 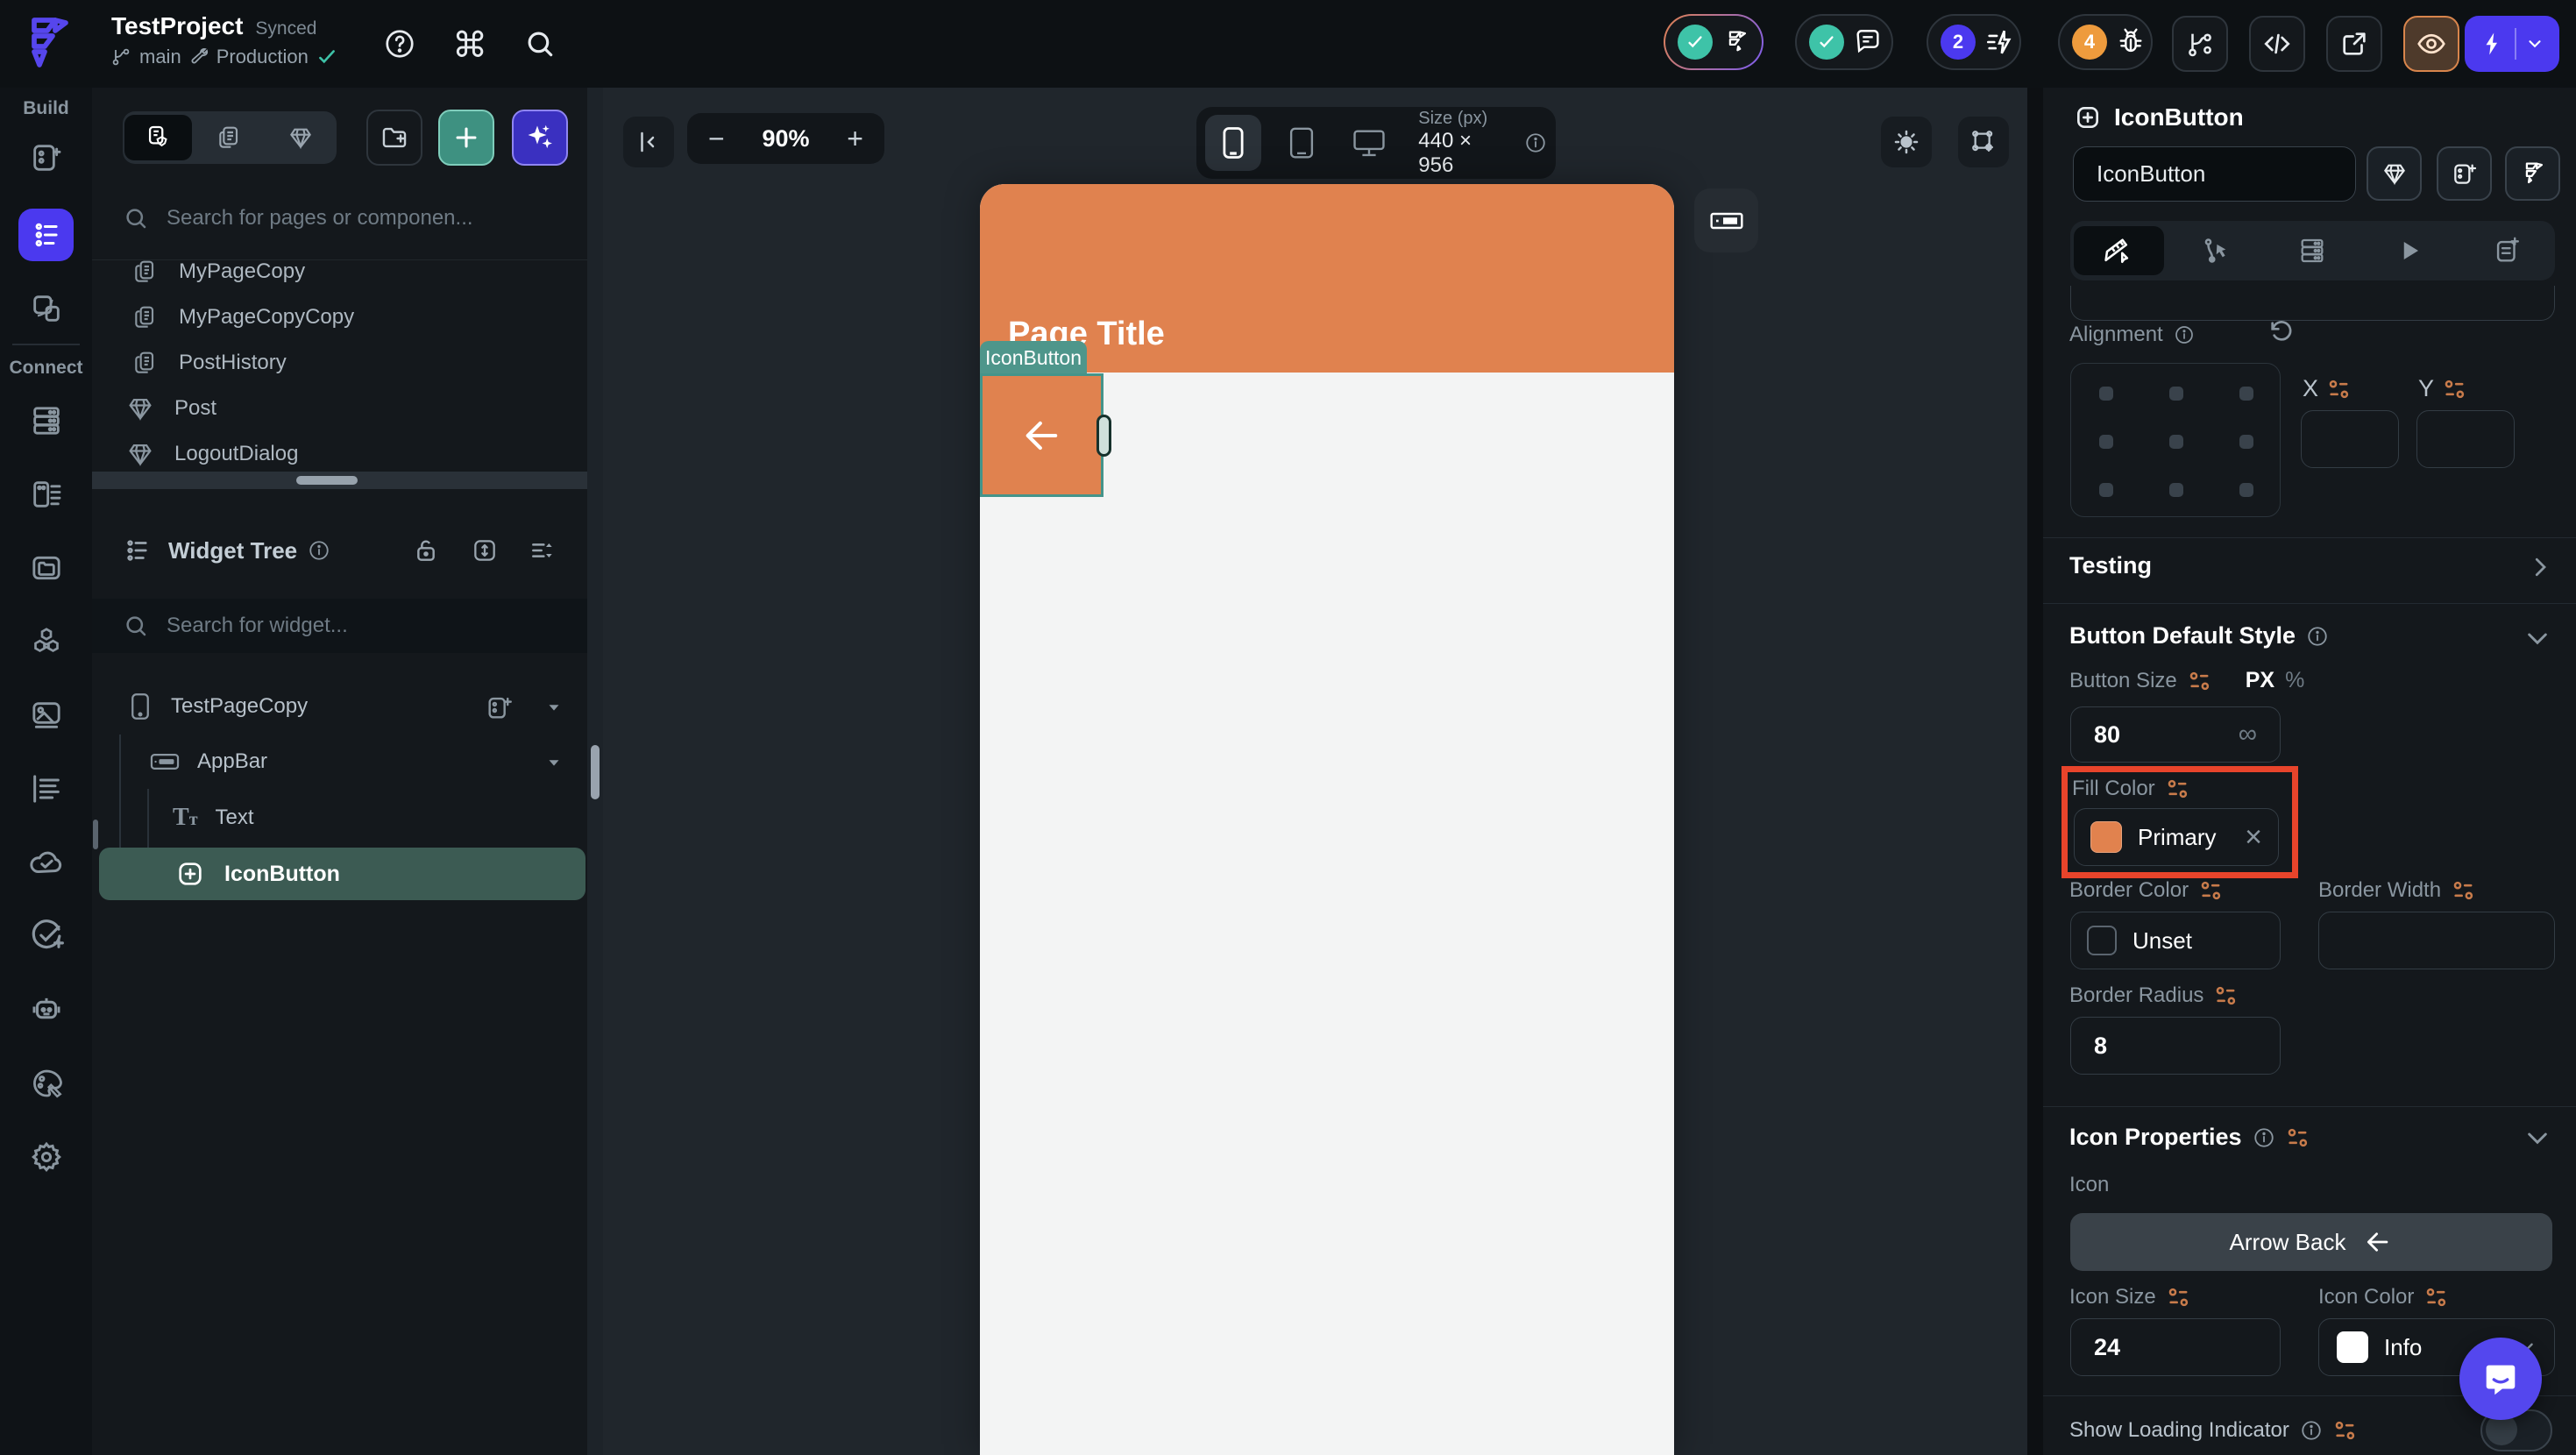 What do you see at coordinates (2176, 440) in the screenshot?
I see `alignment-grid` at bounding box center [2176, 440].